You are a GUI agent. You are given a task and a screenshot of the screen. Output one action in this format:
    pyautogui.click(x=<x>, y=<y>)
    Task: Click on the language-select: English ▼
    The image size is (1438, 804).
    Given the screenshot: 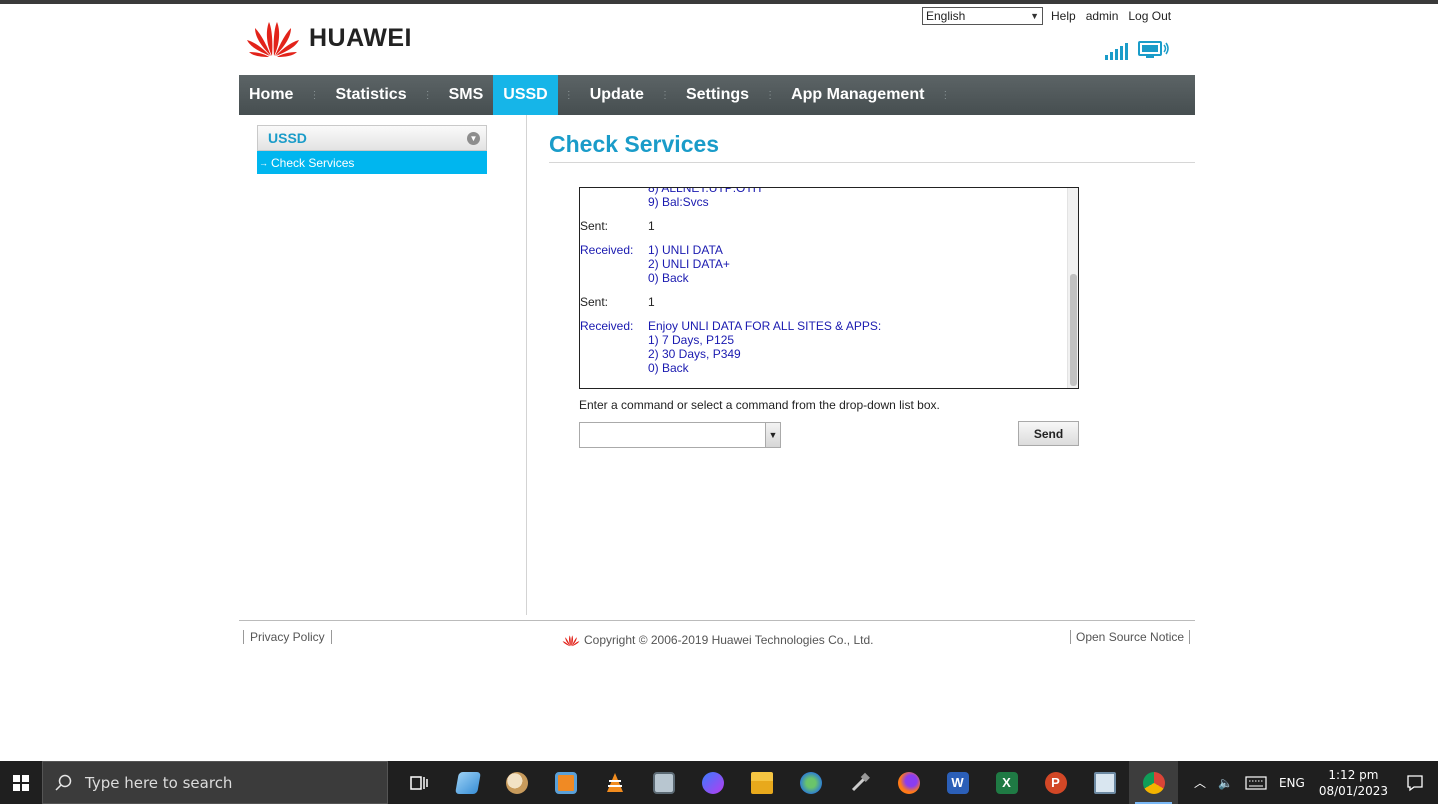 What is the action you would take?
    pyautogui.click(x=982, y=16)
    